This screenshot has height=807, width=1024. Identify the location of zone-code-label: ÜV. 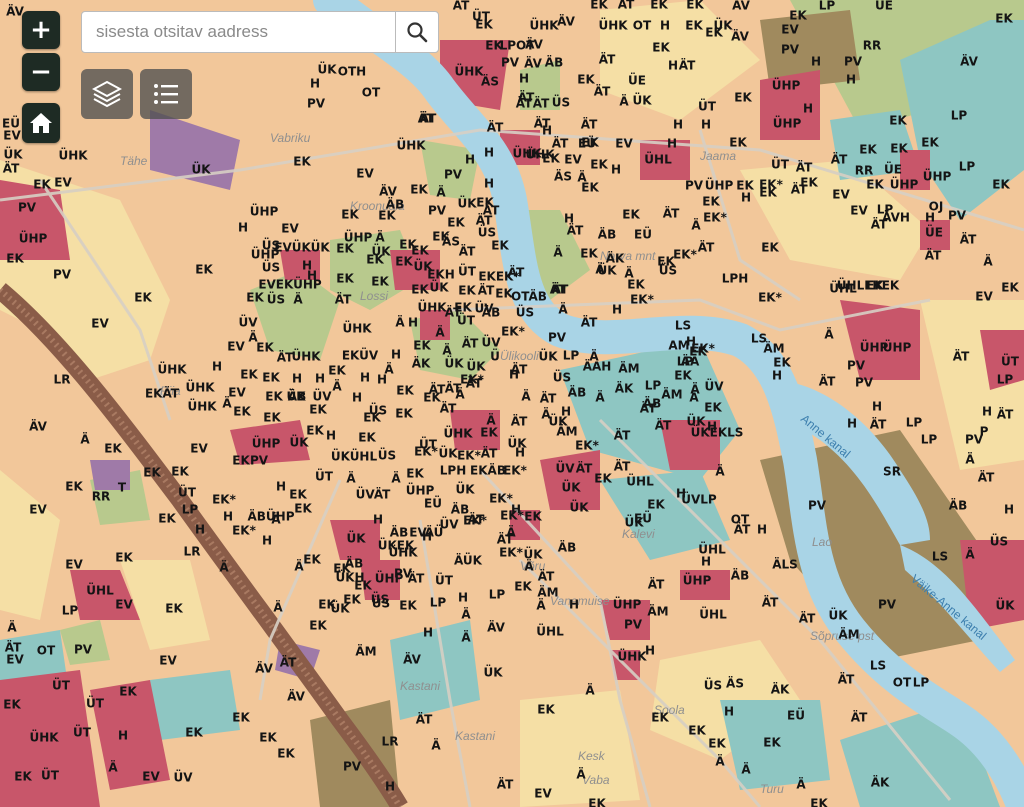
(322, 396).